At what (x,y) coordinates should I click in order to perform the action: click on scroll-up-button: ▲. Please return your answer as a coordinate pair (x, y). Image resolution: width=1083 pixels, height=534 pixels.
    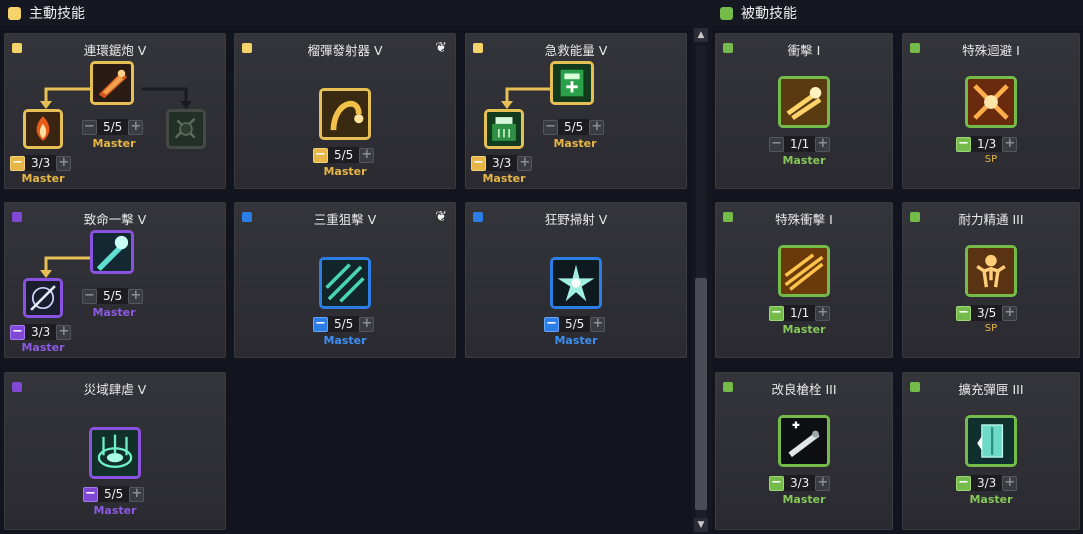
    Looking at the image, I should click on (701, 35).